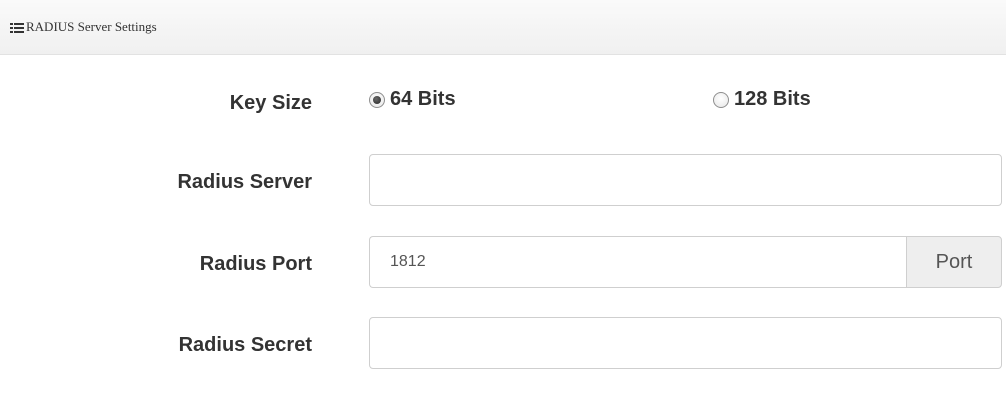  Describe the element at coordinates (270, 103) in the screenshot. I see `key-size-label: Key Size` at that location.